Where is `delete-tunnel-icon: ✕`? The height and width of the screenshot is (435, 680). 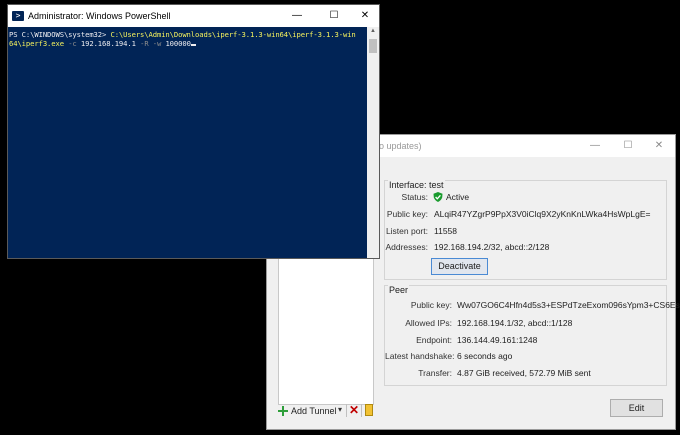
delete-tunnel-icon: ✕ is located at coordinates (354, 410).